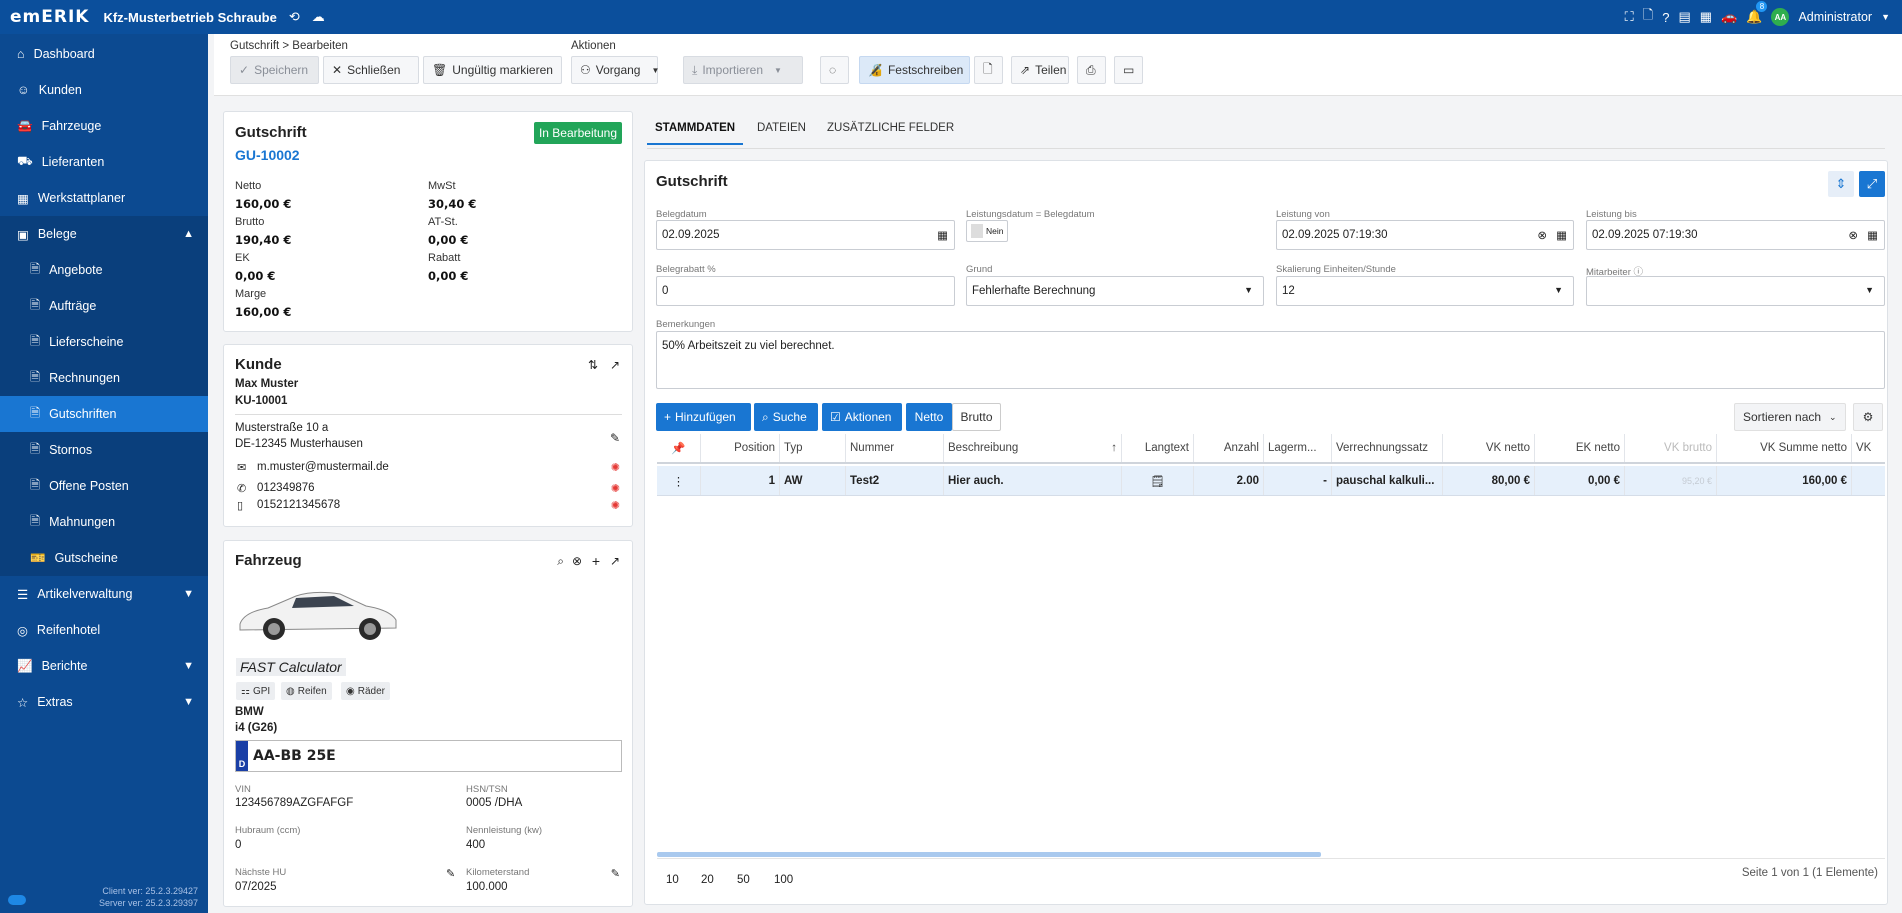 This screenshot has width=1902, height=913. Describe the element at coordinates (104, 630) in the screenshot. I see `sidebar-item-reifenhotel: ◎ Reifenhotel` at that location.